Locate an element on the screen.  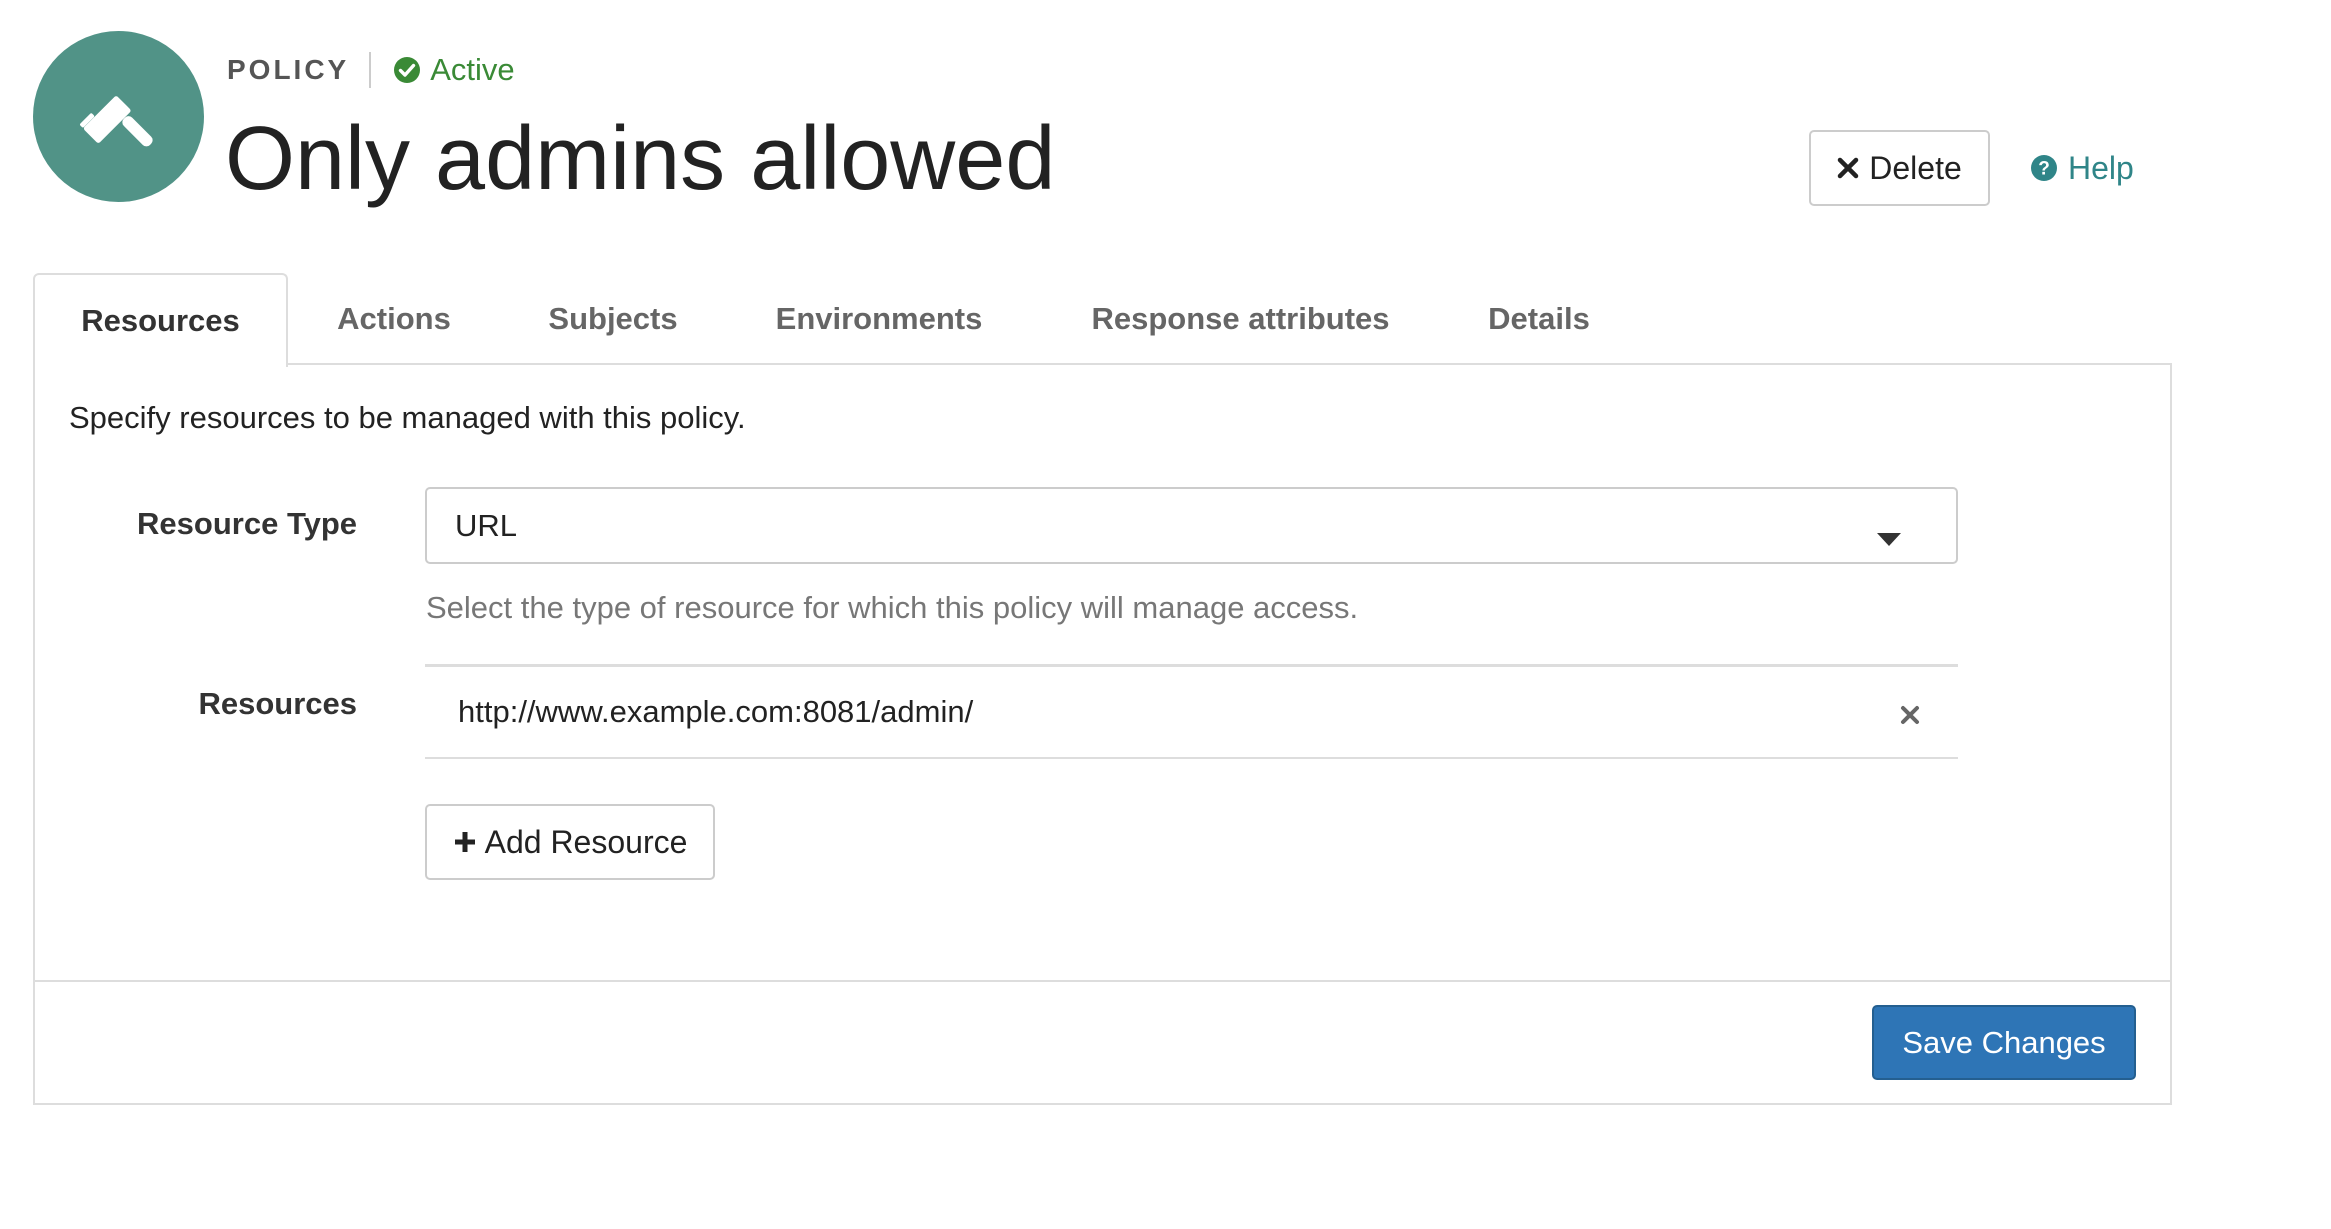
help-link: ? Help is located at coordinates (2082, 168).